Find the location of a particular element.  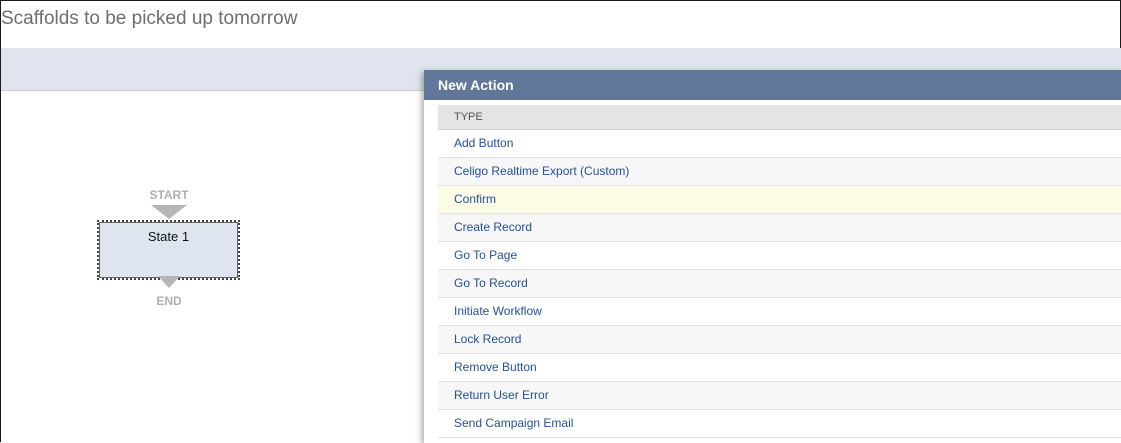

start-label: START is located at coordinates (169, 195).